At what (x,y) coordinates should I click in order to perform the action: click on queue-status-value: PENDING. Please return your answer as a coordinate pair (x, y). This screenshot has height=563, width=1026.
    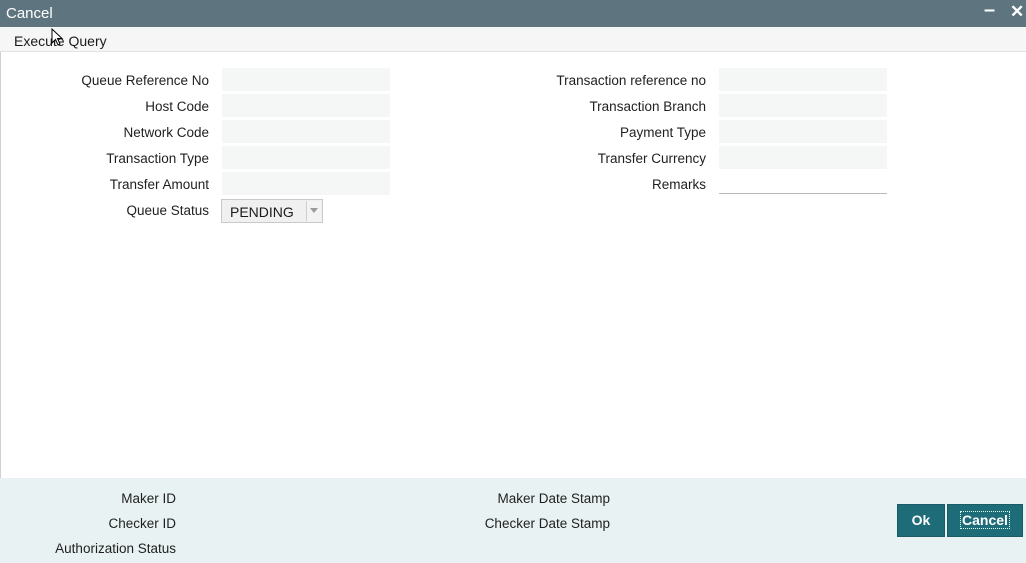
    Looking at the image, I should click on (262, 212).